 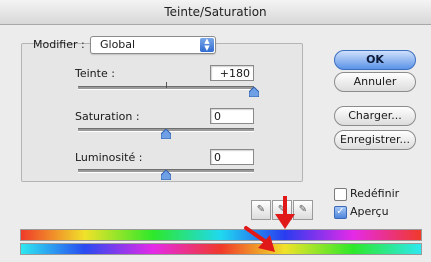 What do you see at coordinates (59, 44) in the screenshot?
I see `modifier-label: Modifier :` at bounding box center [59, 44].